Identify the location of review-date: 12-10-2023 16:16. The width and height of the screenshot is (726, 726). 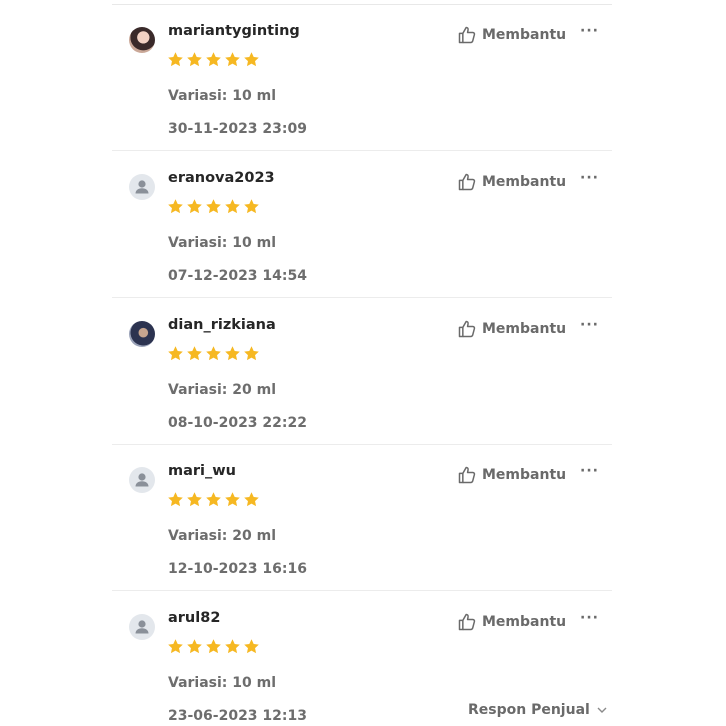
(237, 569).